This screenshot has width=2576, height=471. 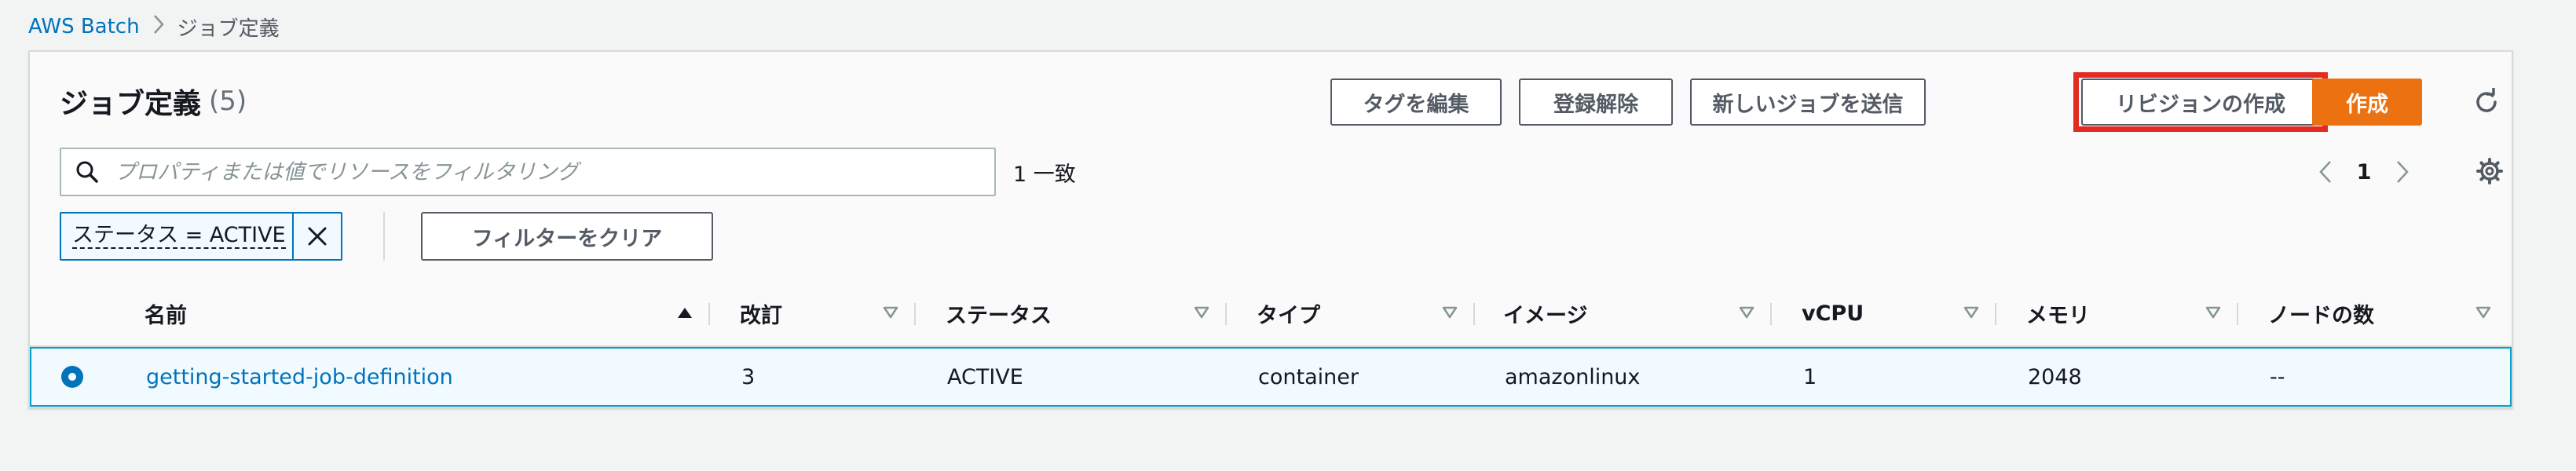 I want to click on match-count: 1 一致, so click(x=1044, y=174).